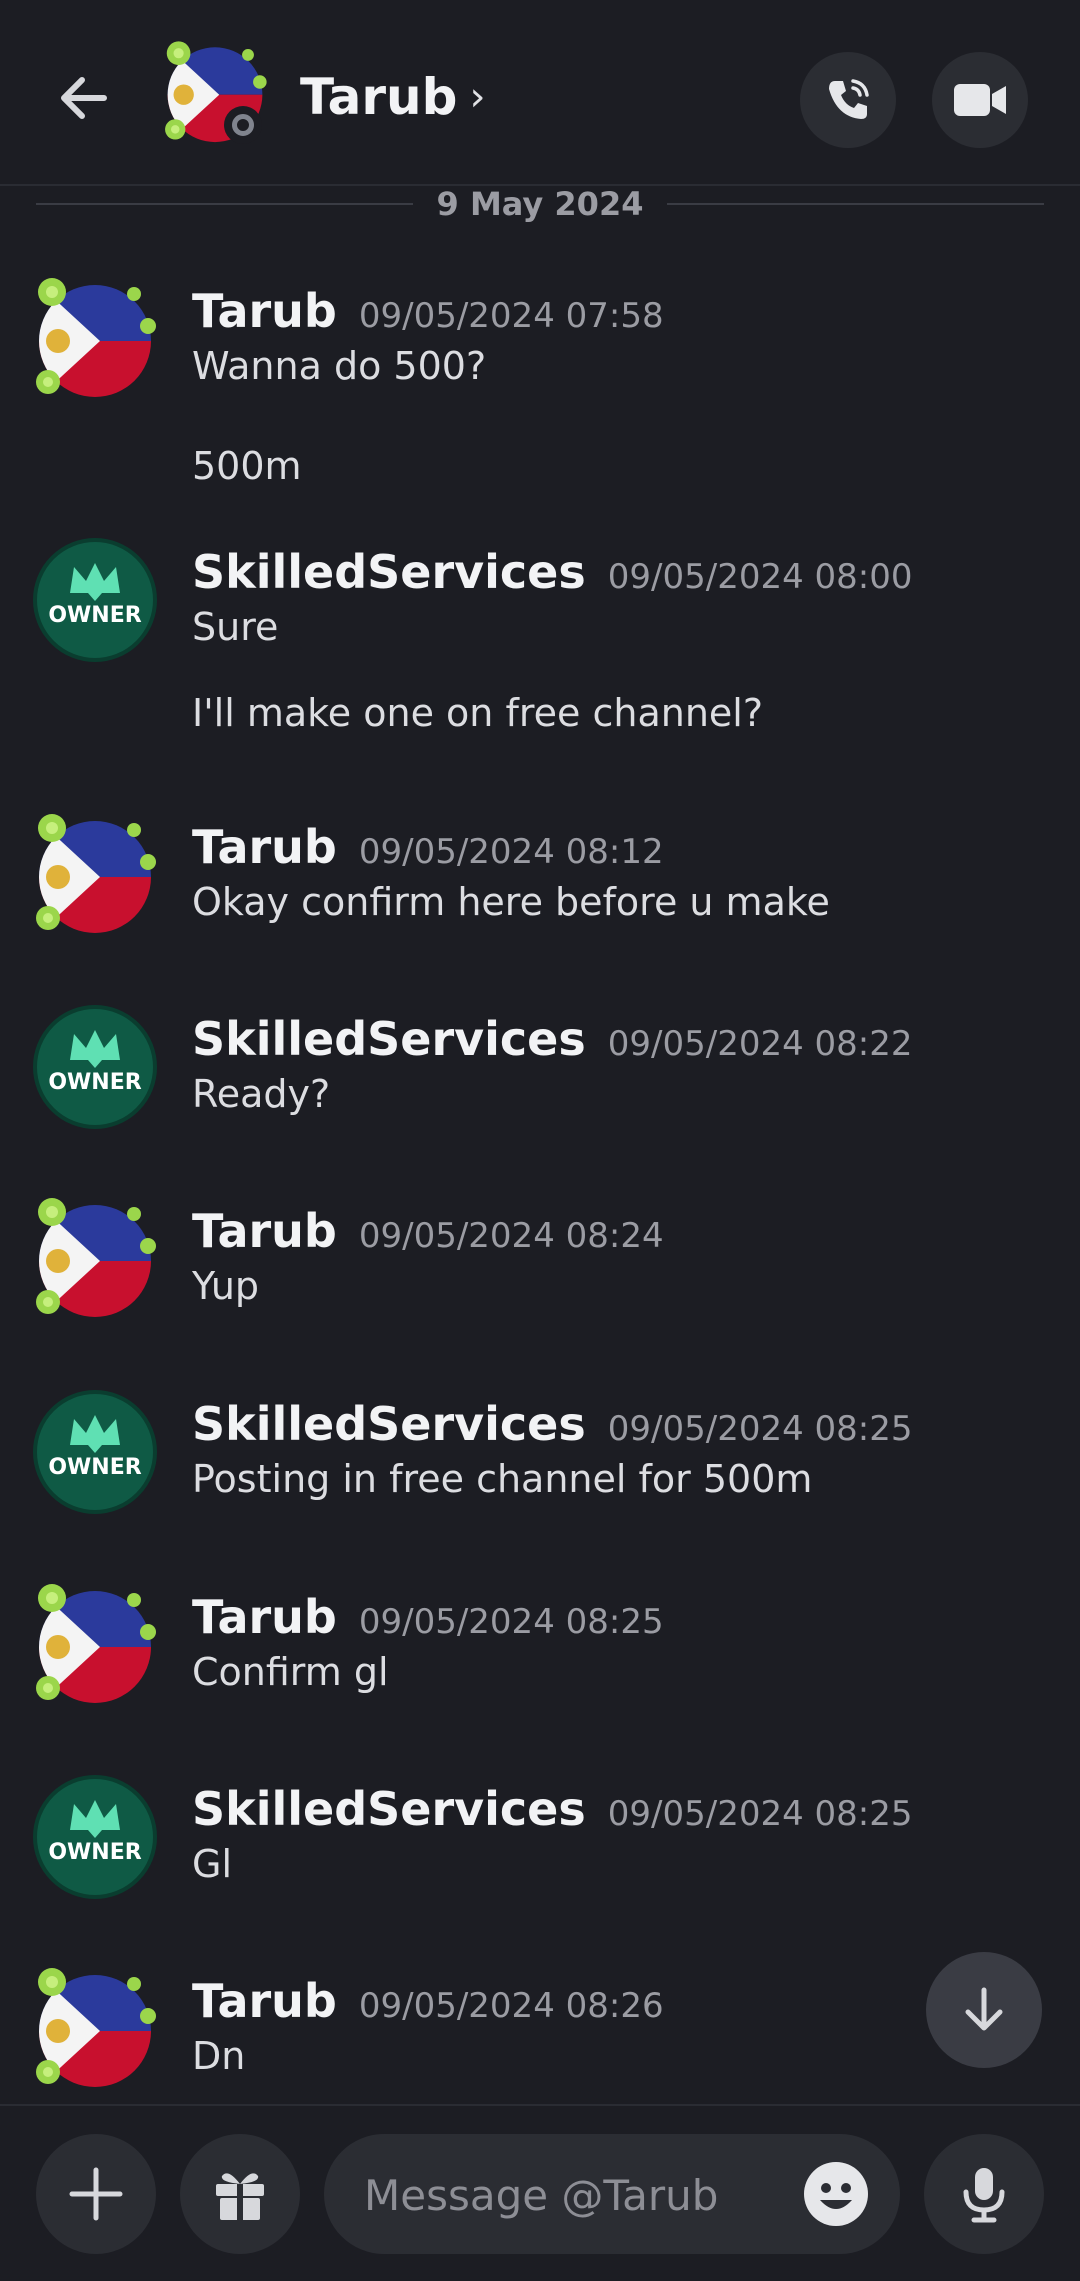  What do you see at coordinates (215, 93) in the screenshot?
I see `header-avatar` at bounding box center [215, 93].